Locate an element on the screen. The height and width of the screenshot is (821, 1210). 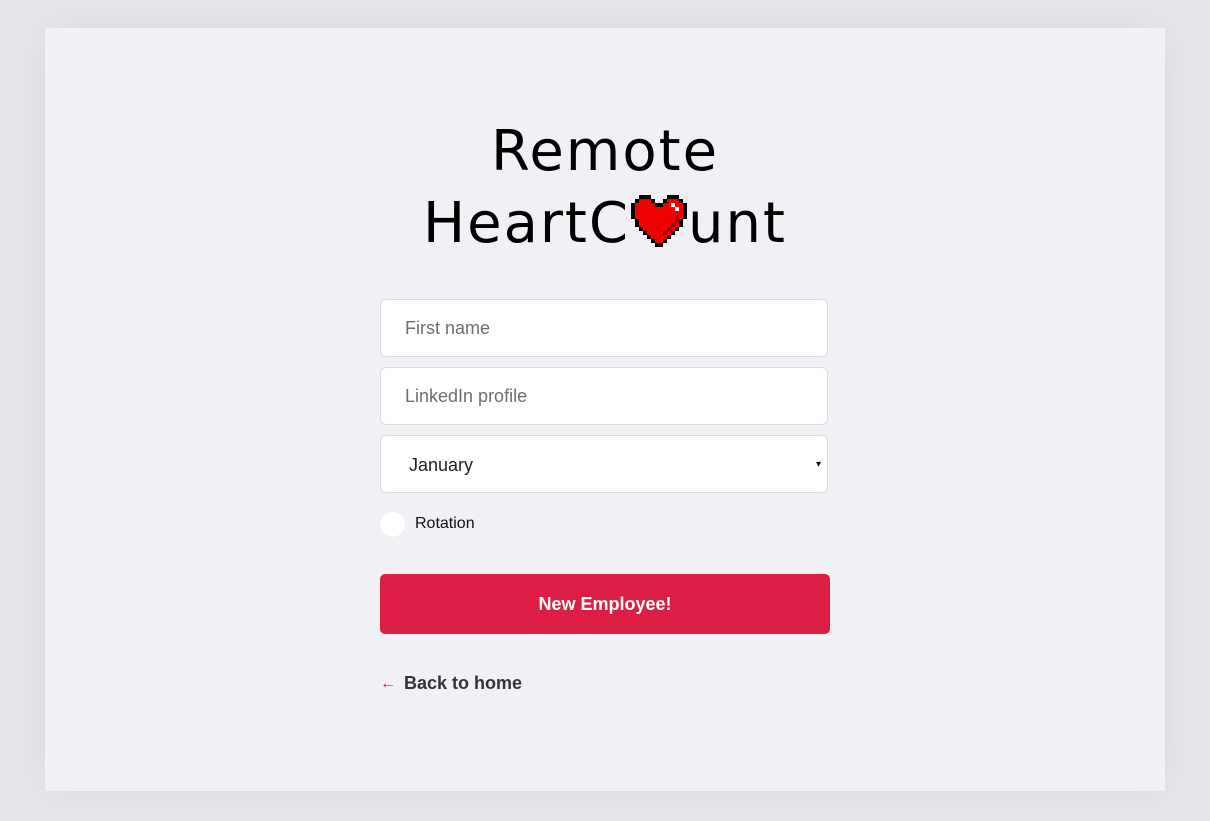
pixel-heart-icon is located at coordinates (659, 221).